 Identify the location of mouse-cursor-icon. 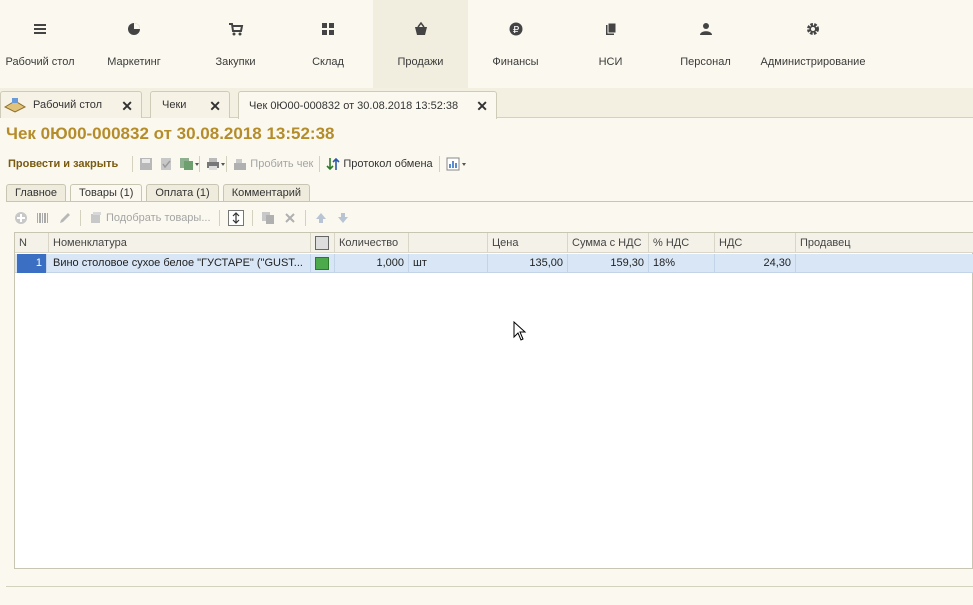
(520, 332).